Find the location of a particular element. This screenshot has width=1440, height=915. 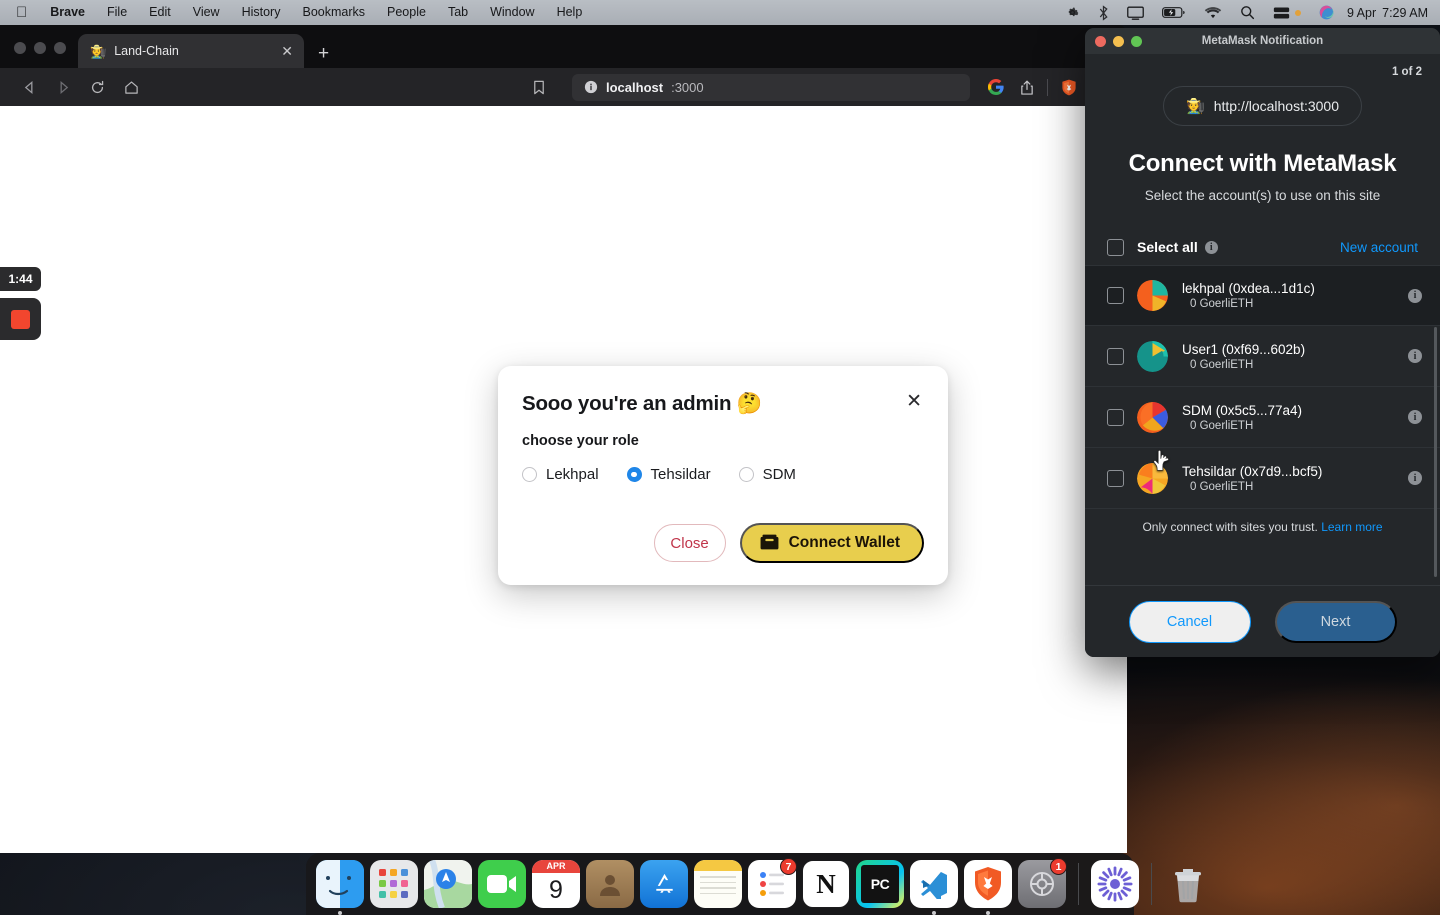

account-info-icon-lekhpal: i is located at coordinates (1415, 295).